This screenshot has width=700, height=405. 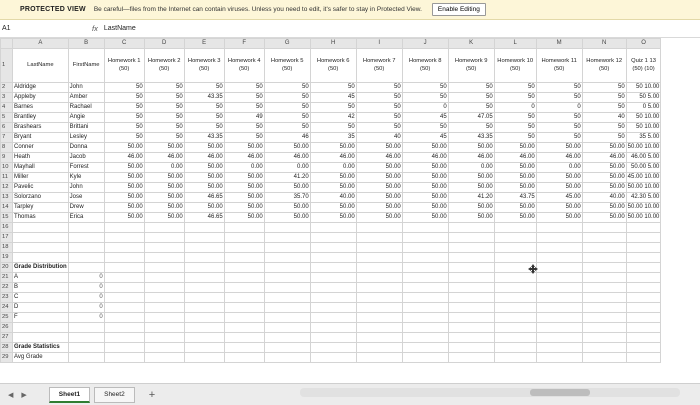 I want to click on column-header-i: I, so click(x=379, y=43).